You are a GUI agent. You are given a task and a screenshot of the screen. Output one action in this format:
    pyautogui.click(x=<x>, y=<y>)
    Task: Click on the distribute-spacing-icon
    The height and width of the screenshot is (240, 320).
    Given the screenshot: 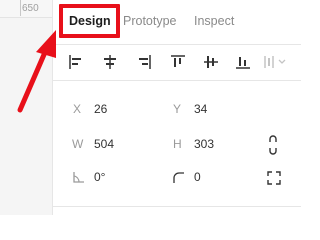 What is the action you would take?
    pyautogui.click(x=275, y=62)
    